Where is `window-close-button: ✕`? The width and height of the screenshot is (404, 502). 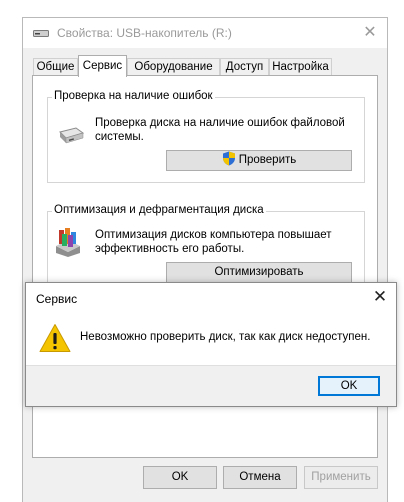 window-close-button: ✕ is located at coordinates (370, 33).